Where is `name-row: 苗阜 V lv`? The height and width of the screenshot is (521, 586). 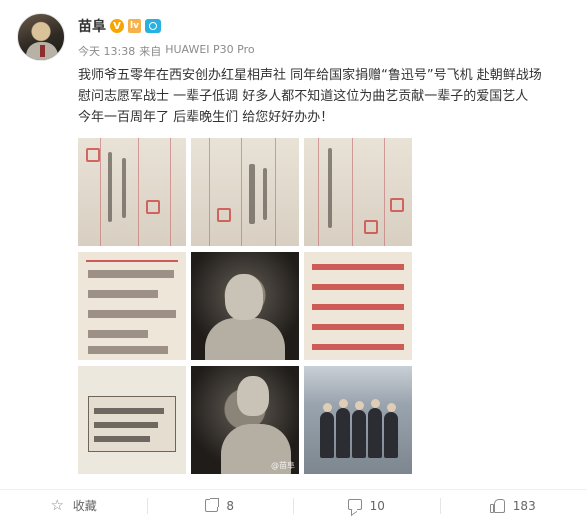 name-row: 苗阜 V lv is located at coordinates (119, 26).